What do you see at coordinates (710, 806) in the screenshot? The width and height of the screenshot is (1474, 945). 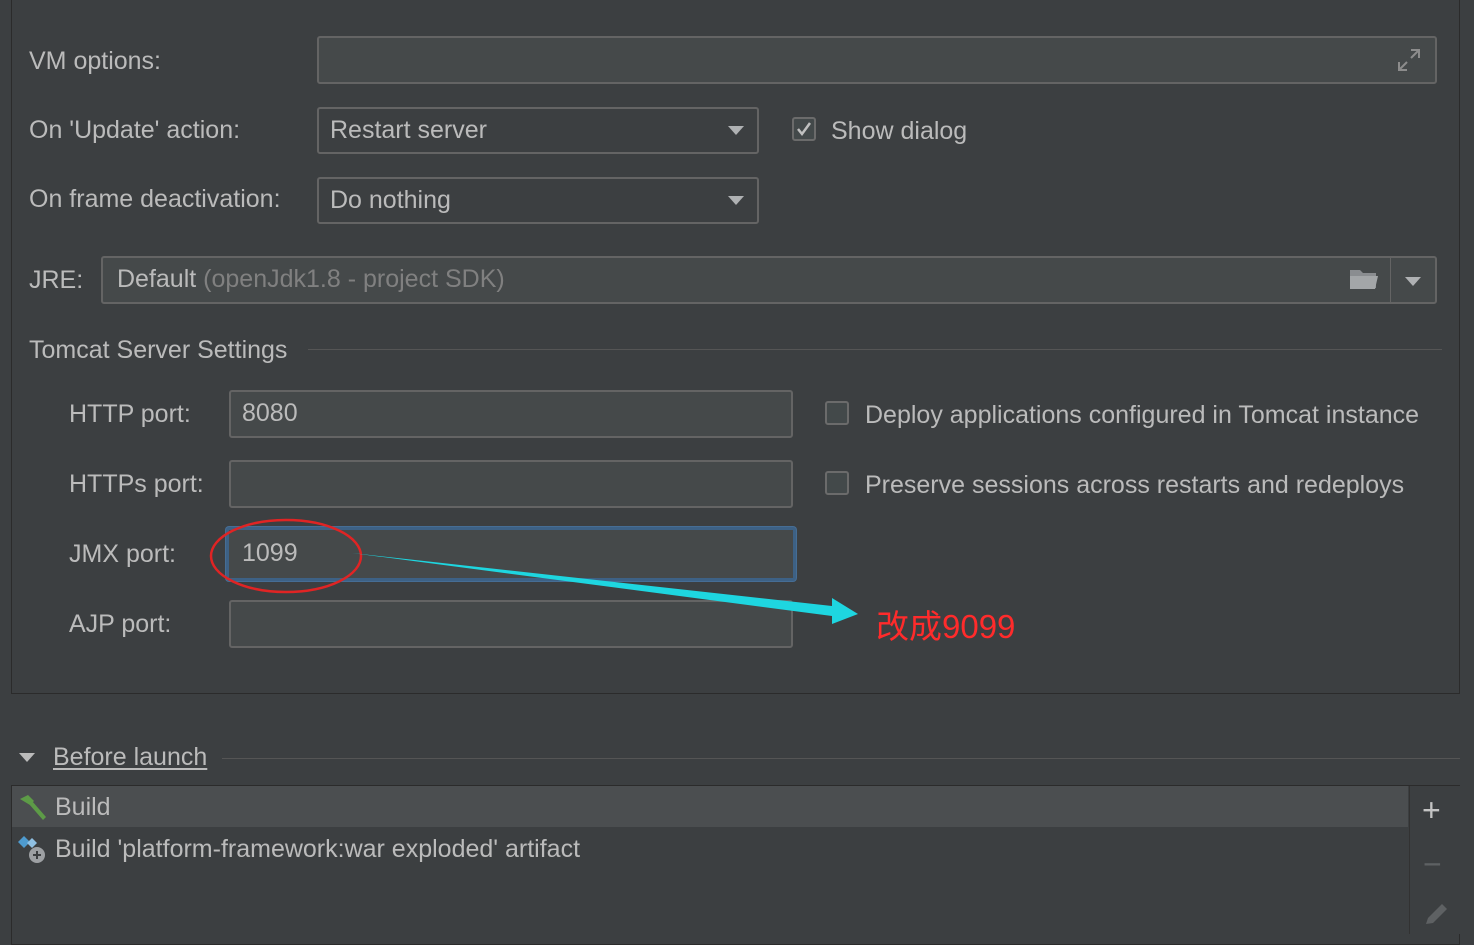 I see `list-item: Build` at bounding box center [710, 806].